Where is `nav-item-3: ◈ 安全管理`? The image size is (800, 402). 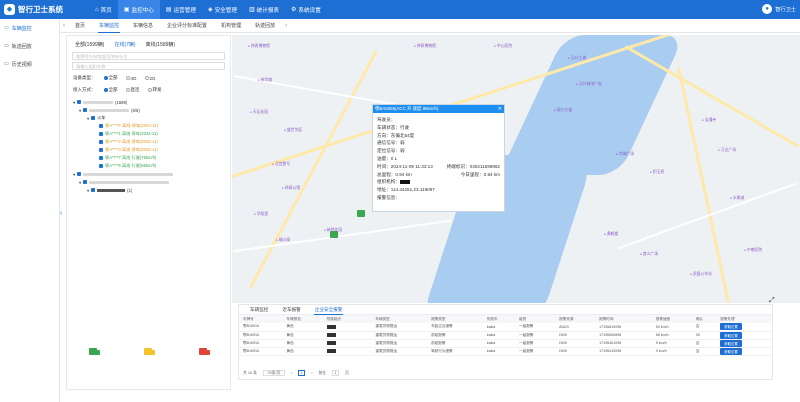
nav-item-3: ◈ 安全管理 is located at coordinates (222, 9).